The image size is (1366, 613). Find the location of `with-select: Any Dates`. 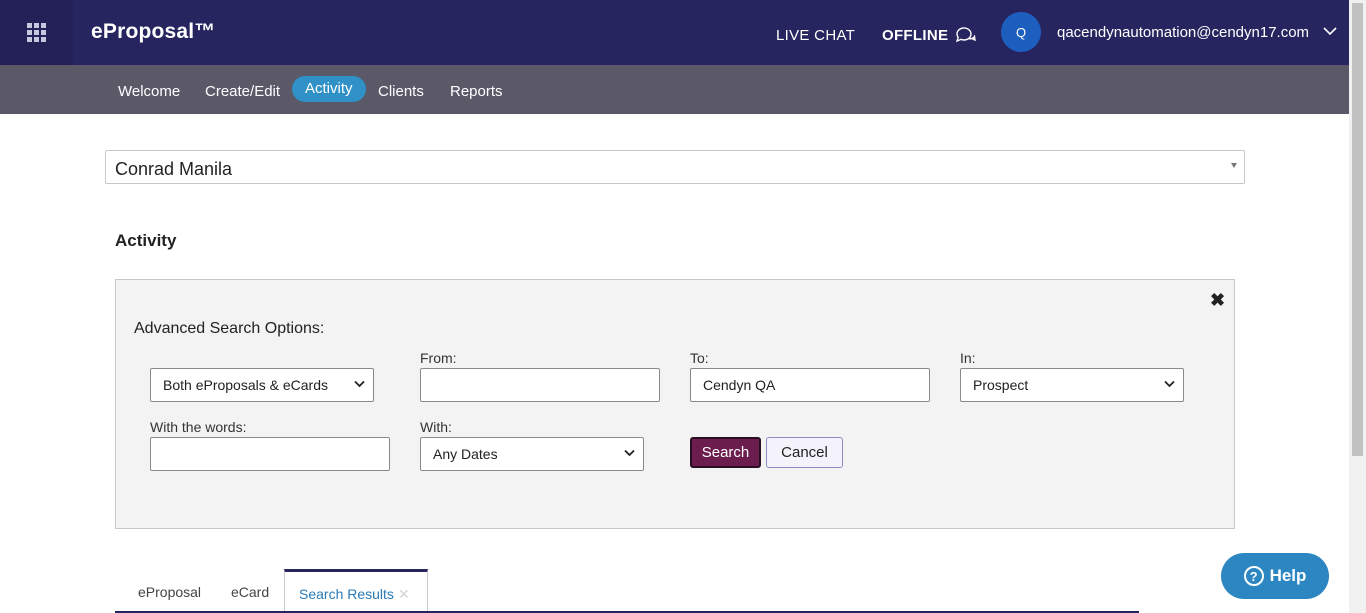

with-select: Any Dates is located at coordinates (532, 454).